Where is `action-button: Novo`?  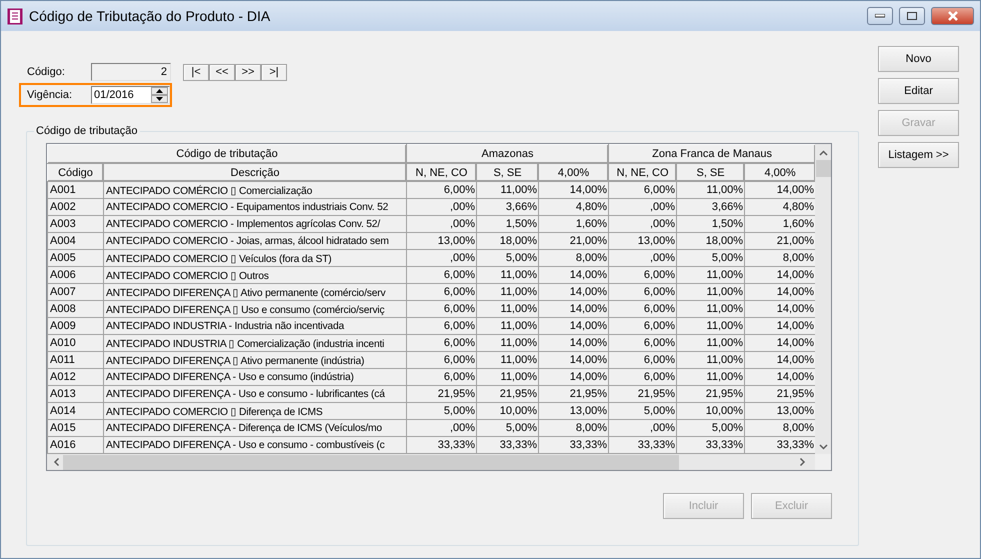
action-button: Novo is located at coordinates (918, 59).